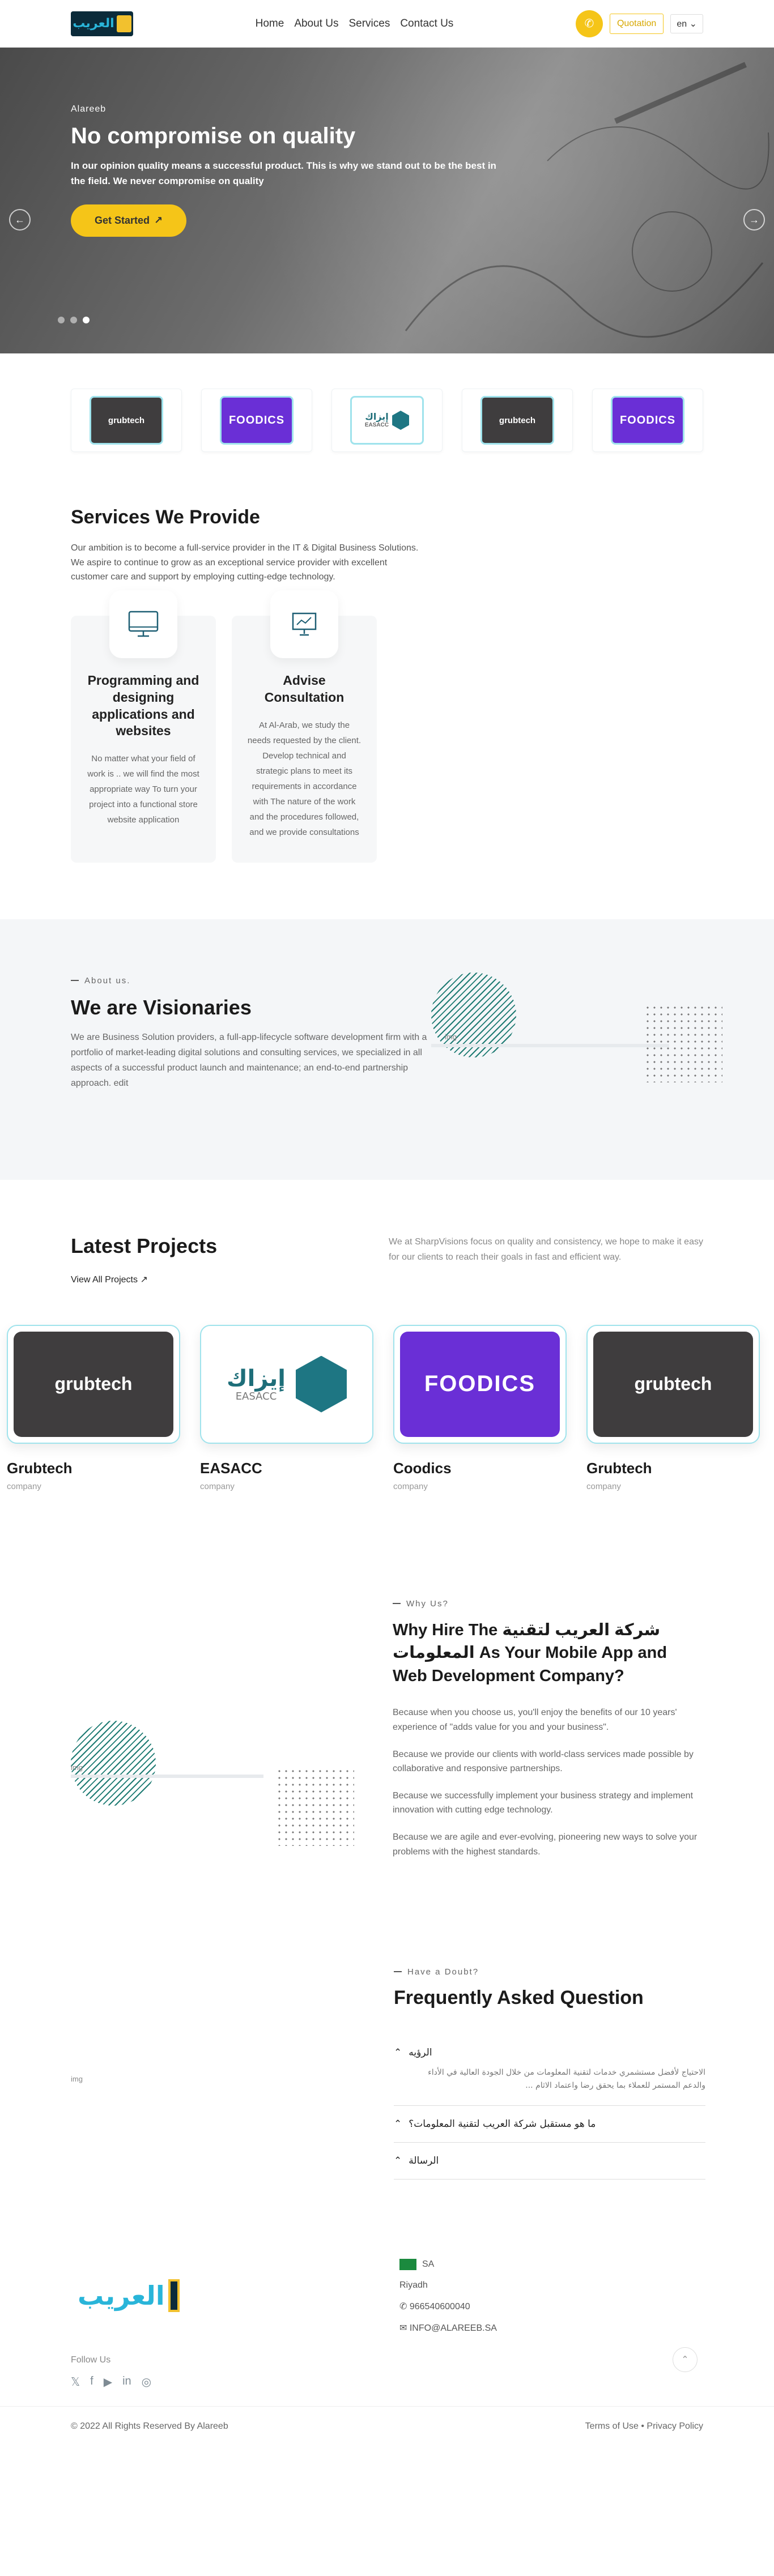 The height and width of the screenshot is (2576, 774). I want to click on email-address: INFO@ALAREEB.SA, so click(453, 2328).